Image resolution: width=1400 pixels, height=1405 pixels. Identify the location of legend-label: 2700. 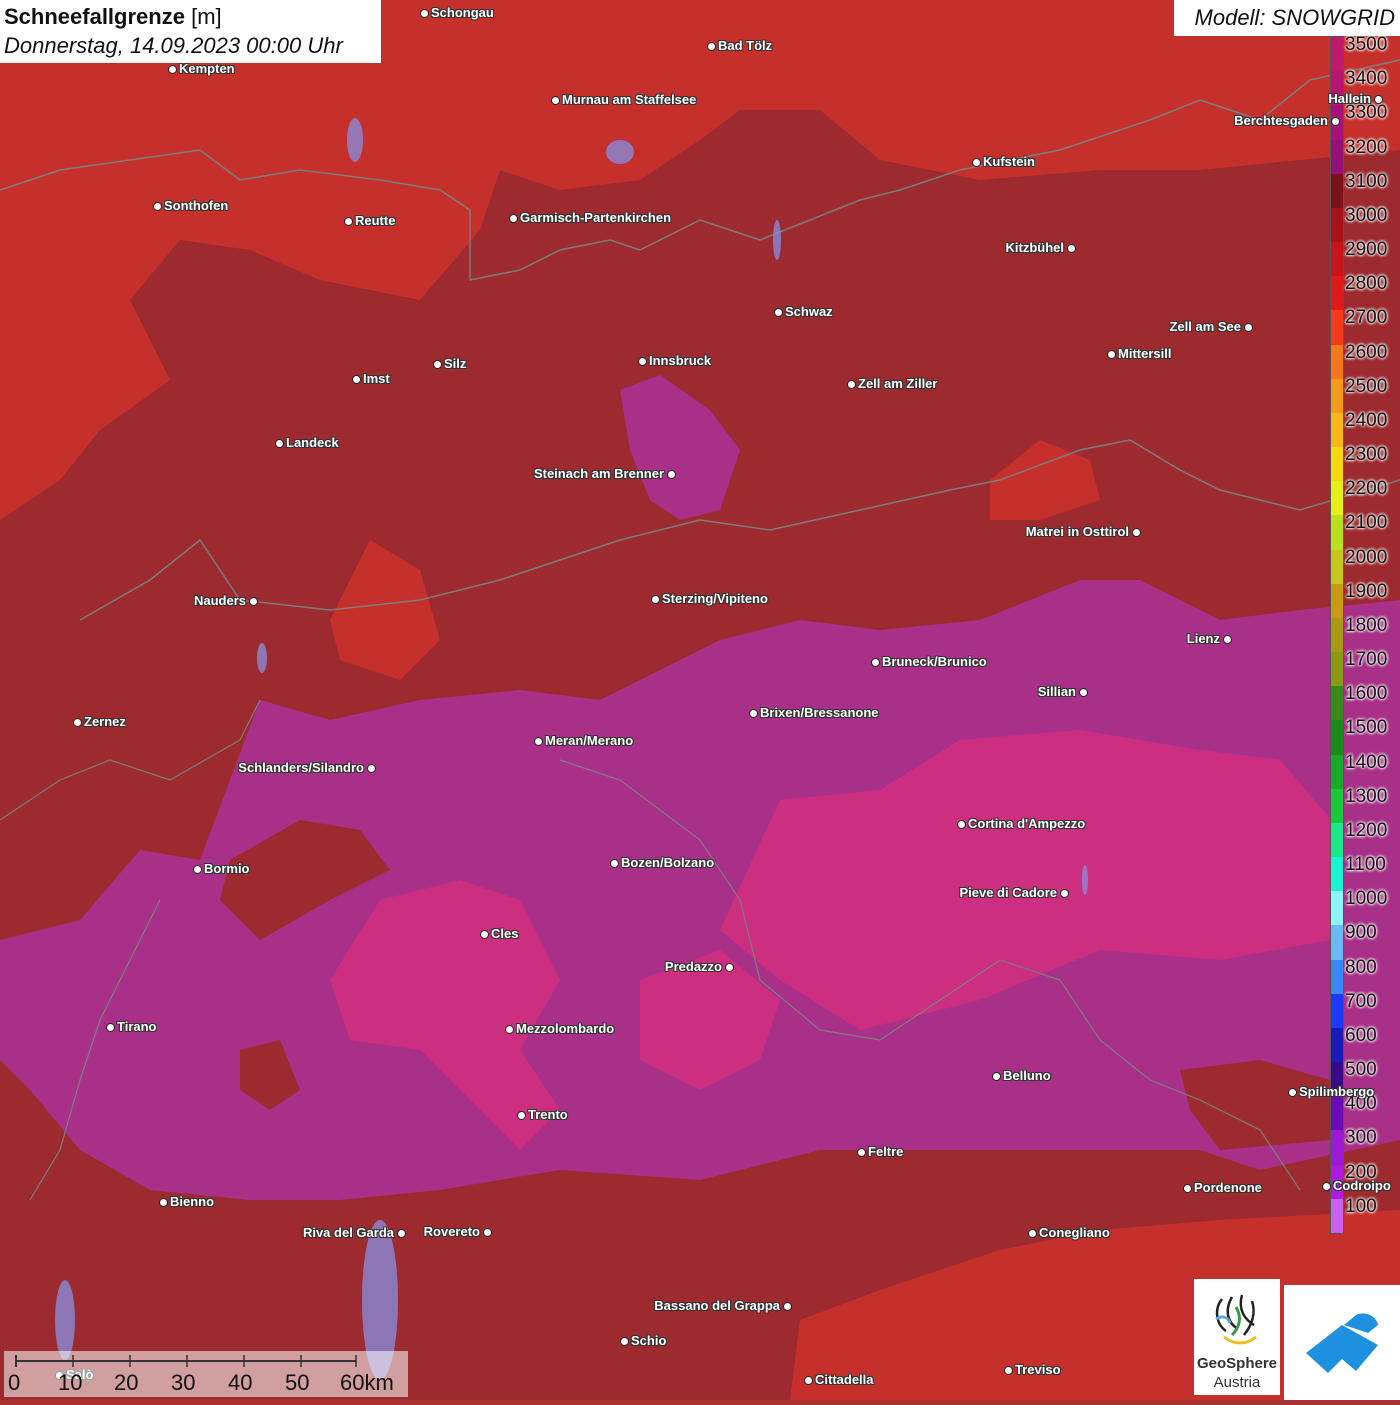
(1366, 318).